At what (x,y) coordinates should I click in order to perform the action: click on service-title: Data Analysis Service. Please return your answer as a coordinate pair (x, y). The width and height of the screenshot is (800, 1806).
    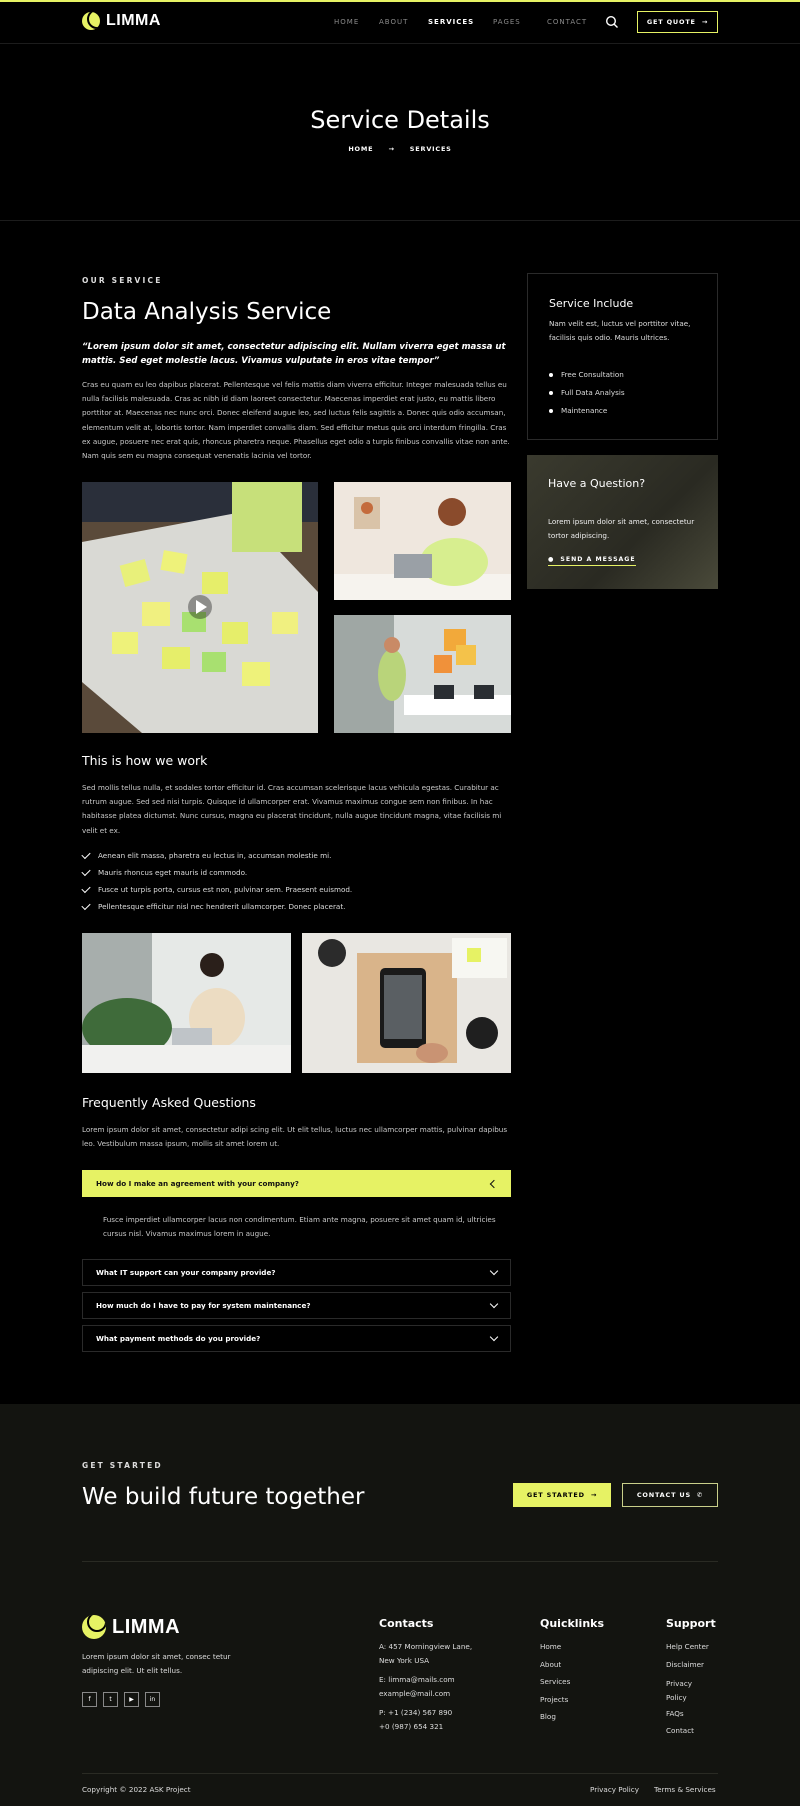
    Looking at the image, I should click on (207, 312).